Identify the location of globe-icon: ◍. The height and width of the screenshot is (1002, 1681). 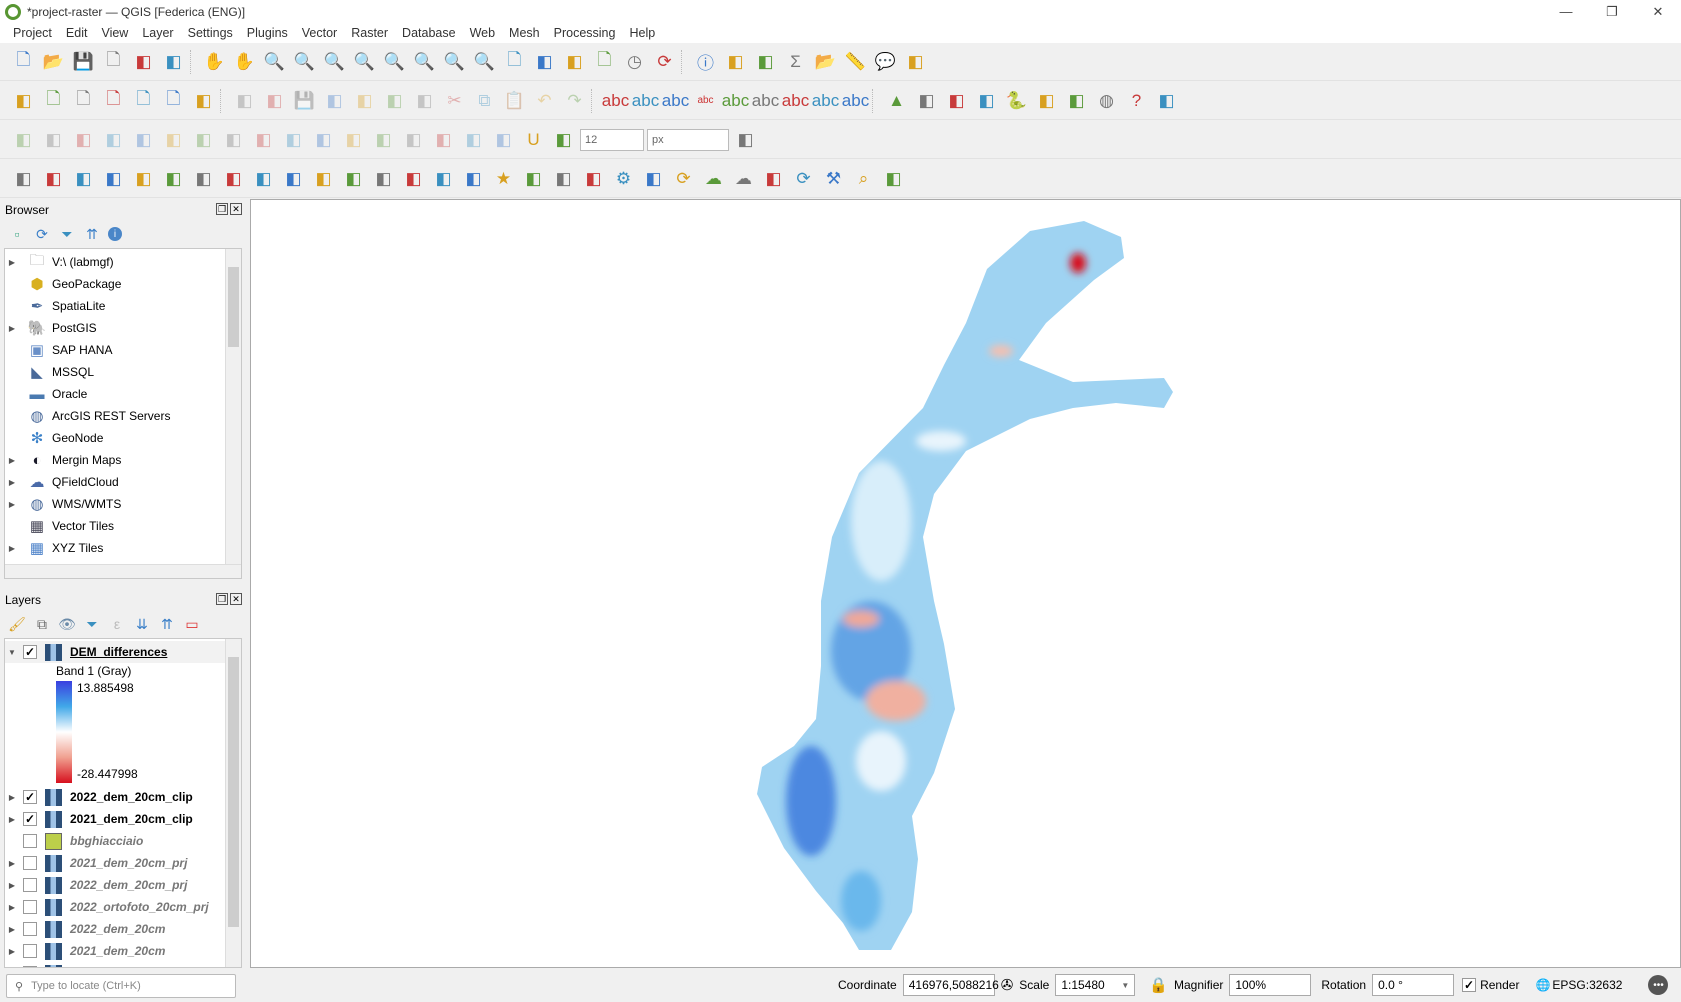
(1106, 100).